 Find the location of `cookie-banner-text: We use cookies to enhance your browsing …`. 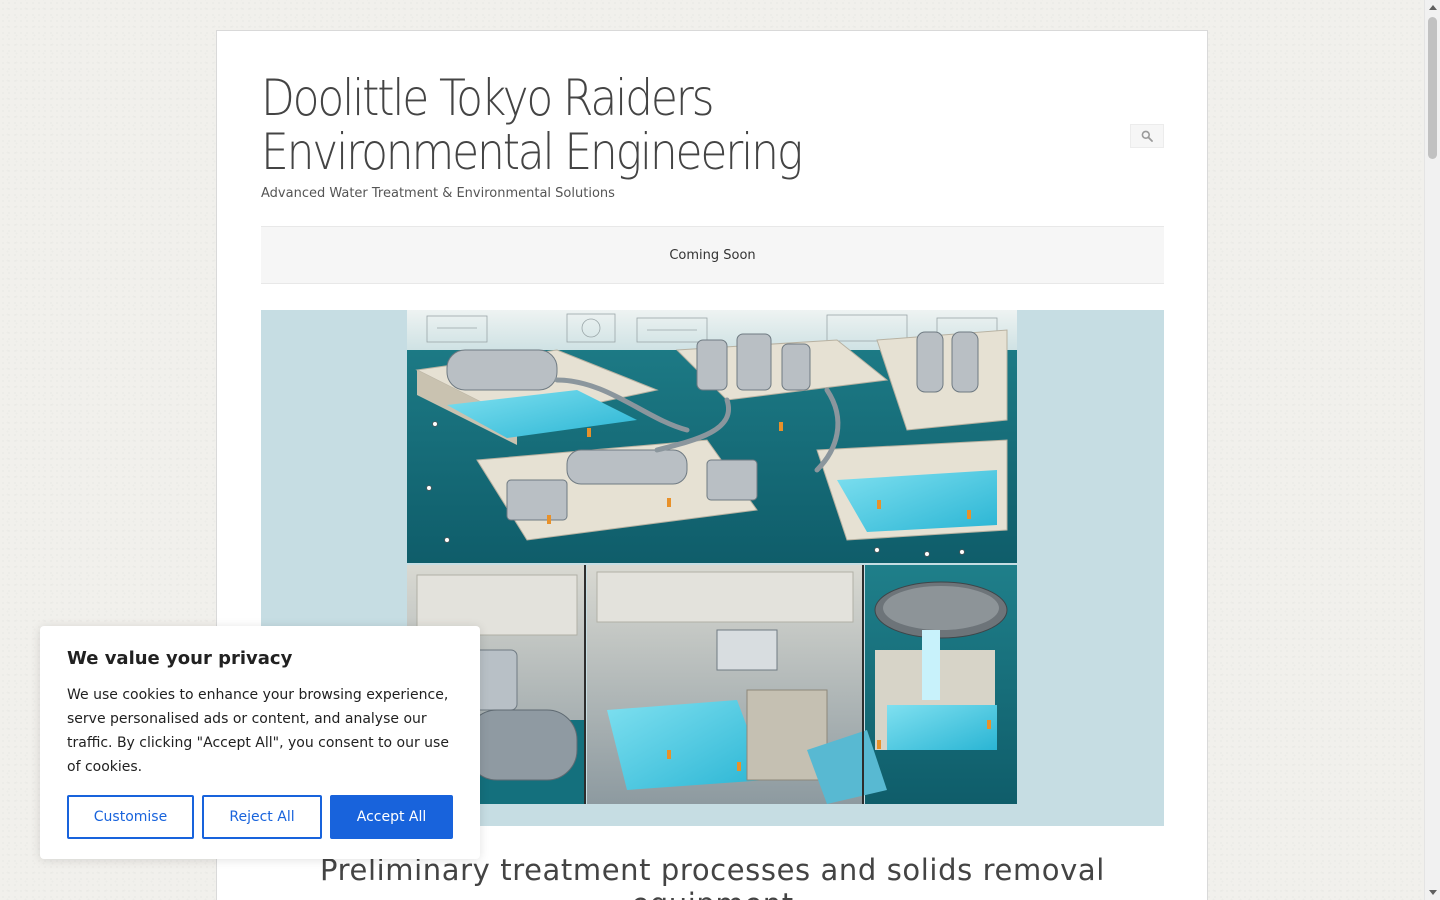

cookie-banner-text: We use cookies to enhance your browsing … is located at coordinates (258, 731).